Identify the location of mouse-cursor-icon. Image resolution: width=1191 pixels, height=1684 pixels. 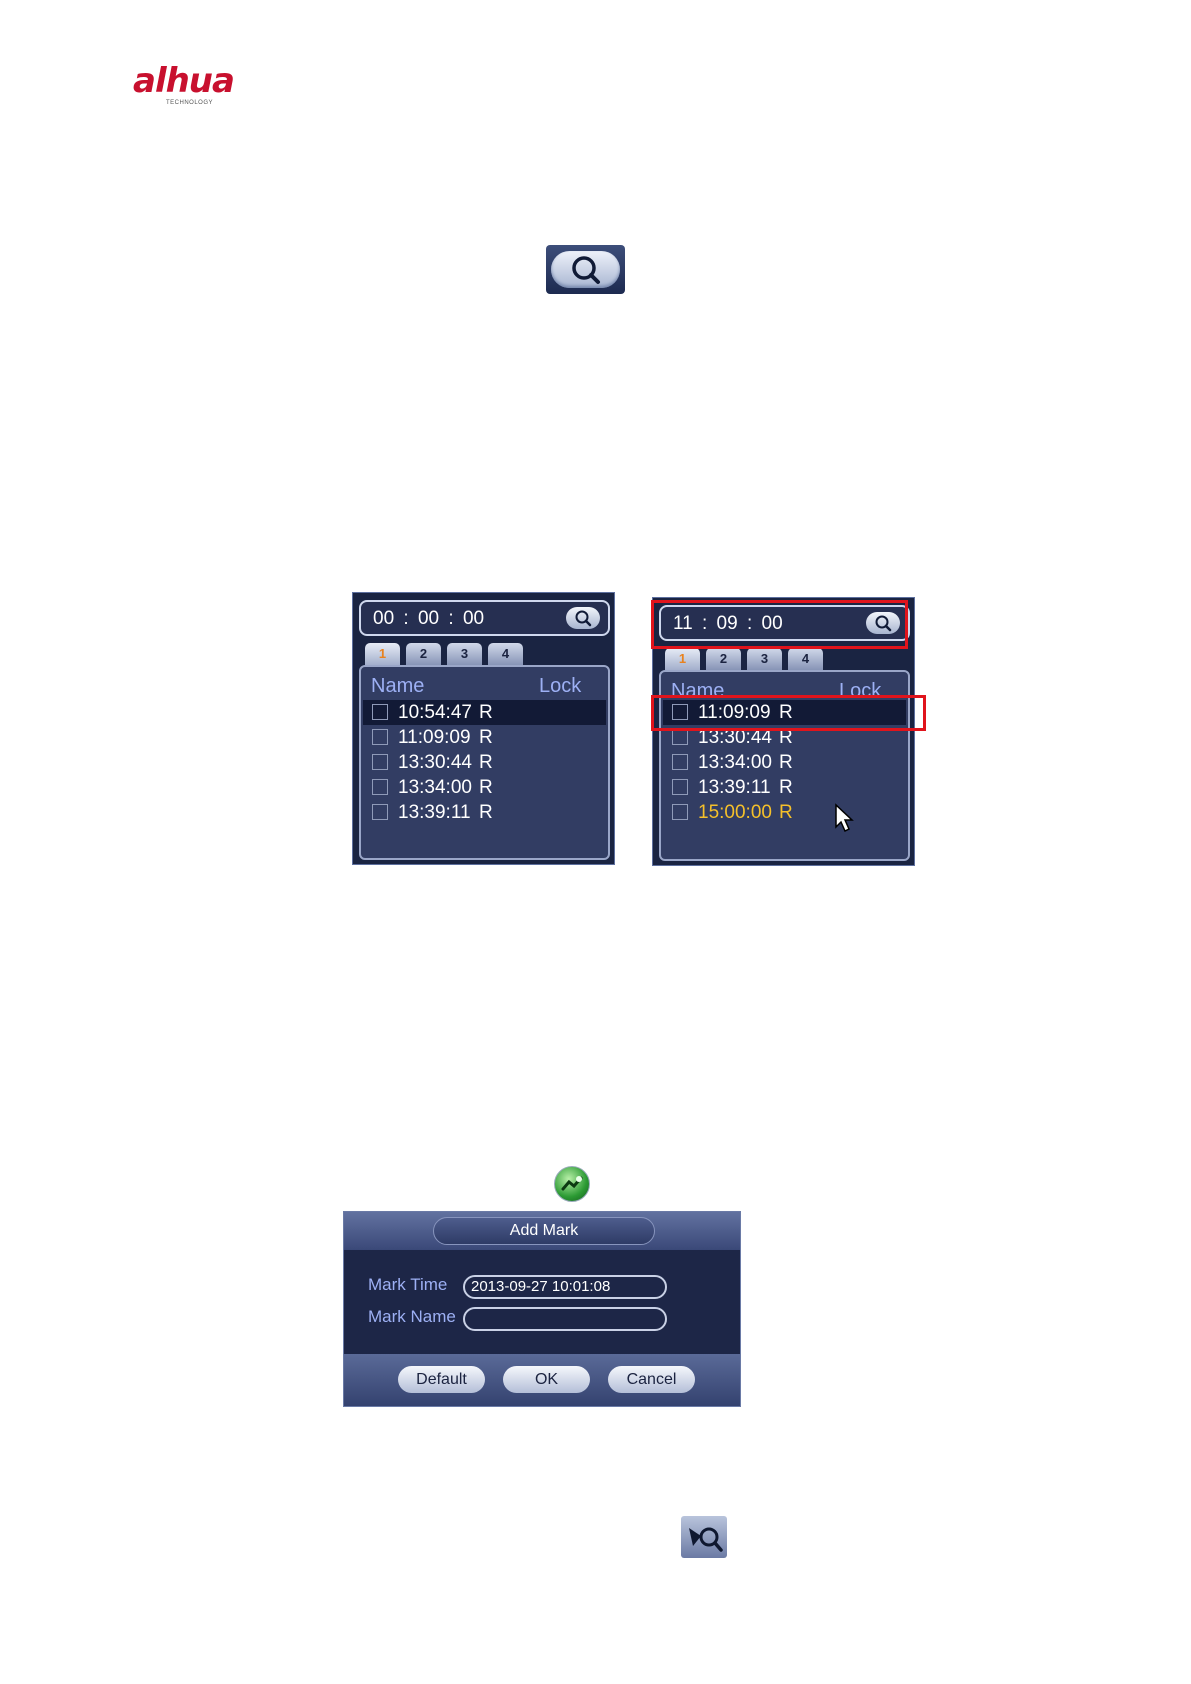
(844, 818).